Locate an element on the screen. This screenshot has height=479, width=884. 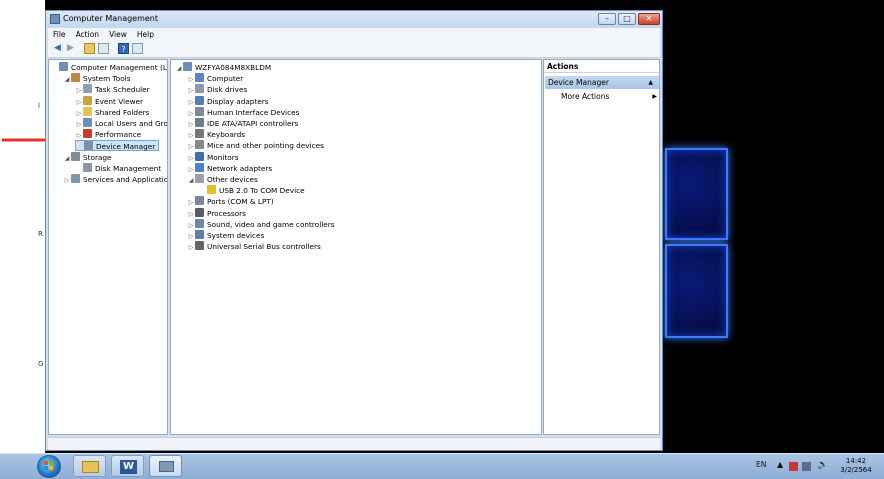
help-icon: ? is located at coordinates (123, 48).